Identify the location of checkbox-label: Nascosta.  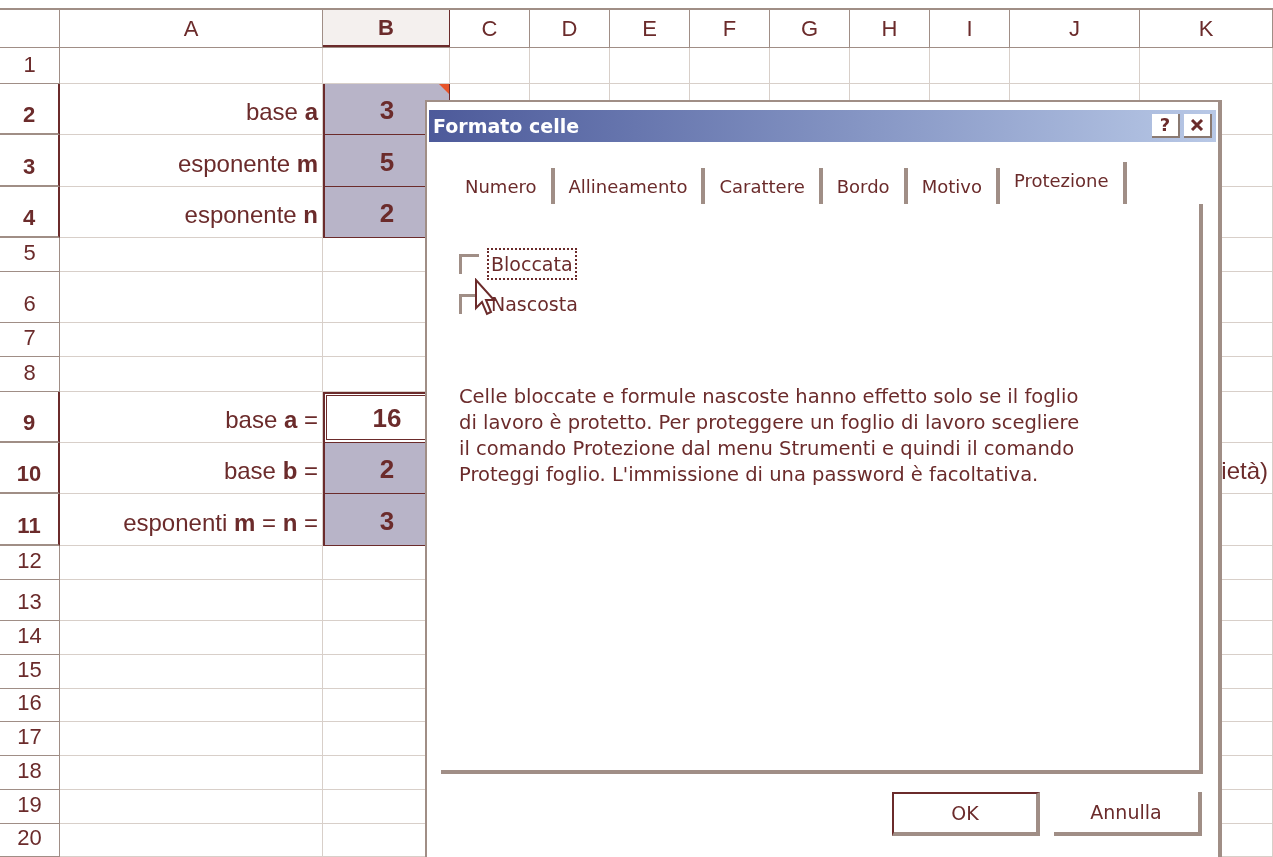
(534, 304).